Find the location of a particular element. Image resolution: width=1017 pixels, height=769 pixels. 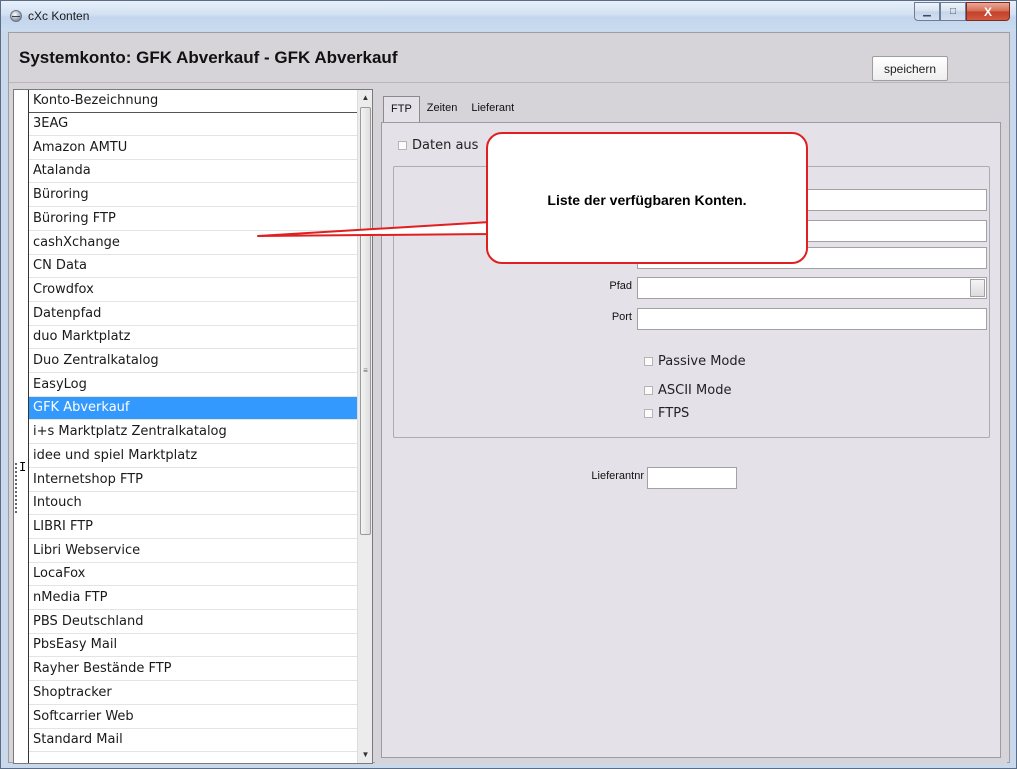

daten-checkbox-label: Daten aus is located at coordinates (445, 145).